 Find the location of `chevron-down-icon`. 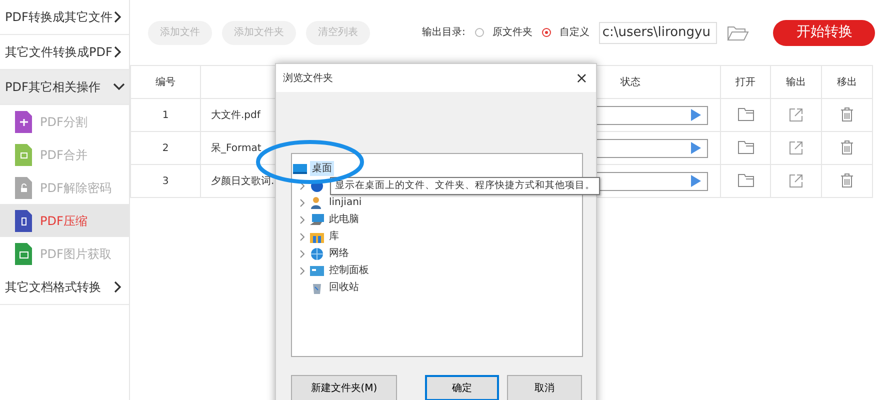

chevron-down-icon is located at coordinates (119, 87).